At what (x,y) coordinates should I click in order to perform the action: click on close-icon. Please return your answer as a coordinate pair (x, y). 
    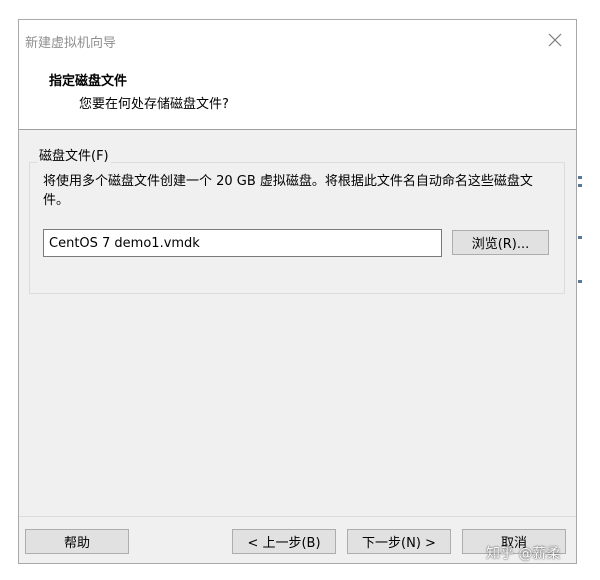
    Looking at the image, I should click on (555, 40).